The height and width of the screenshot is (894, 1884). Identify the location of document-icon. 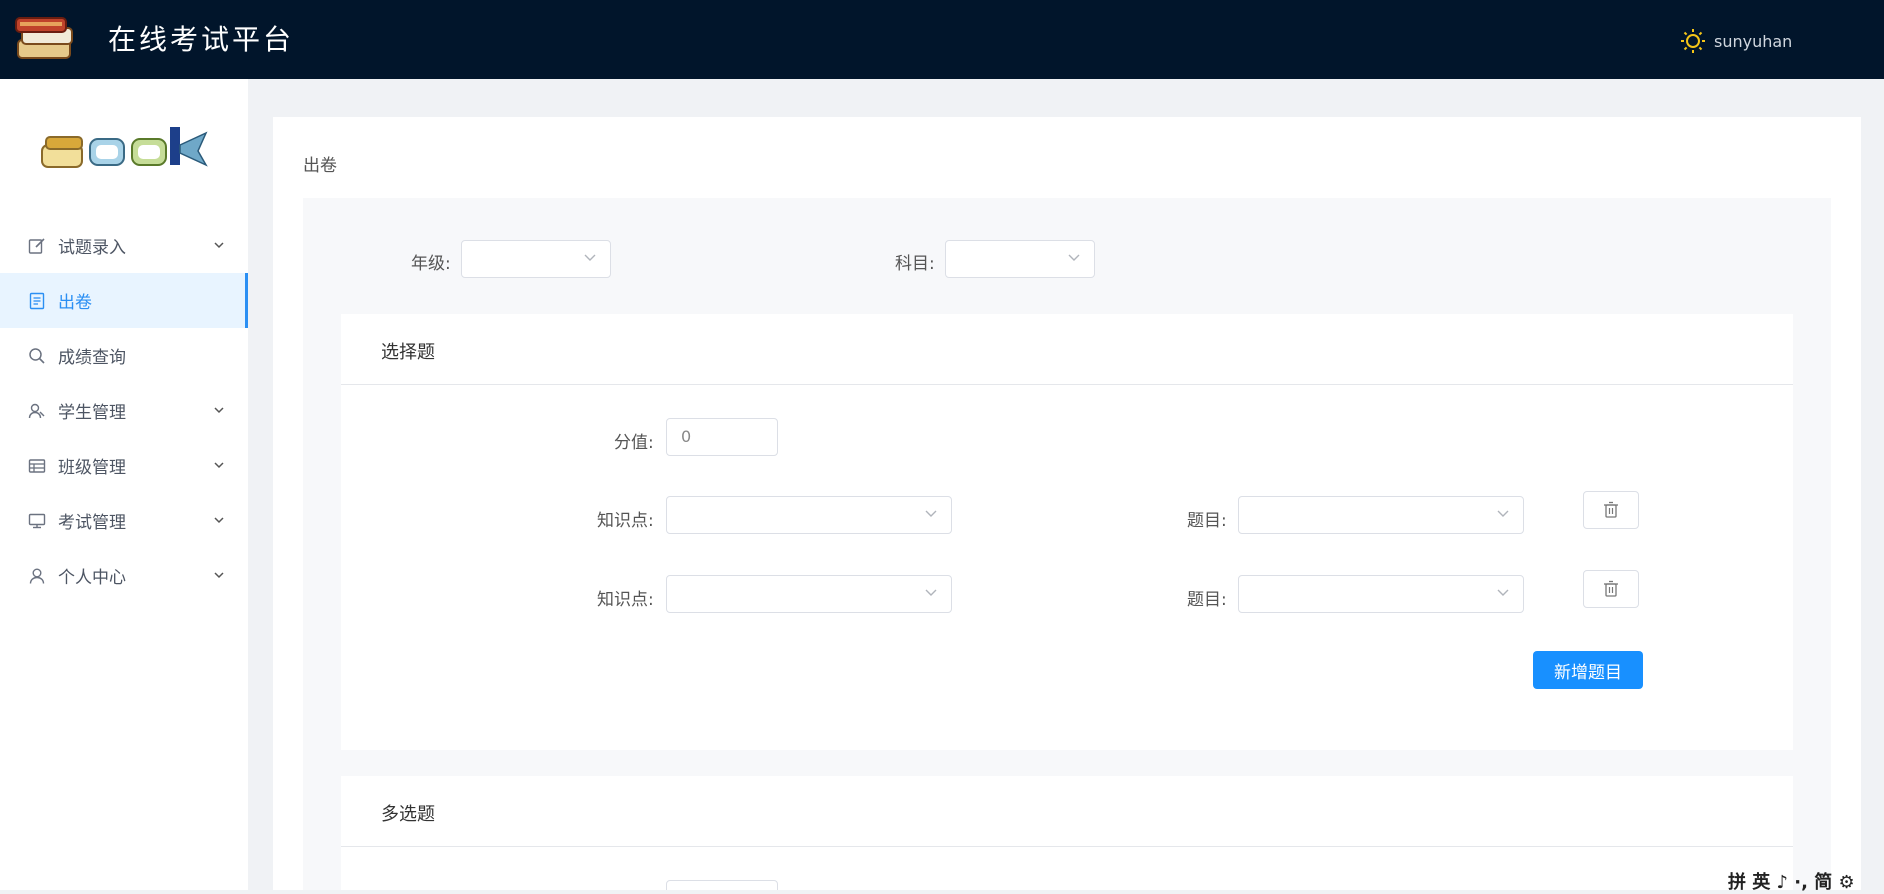
(37, 300).